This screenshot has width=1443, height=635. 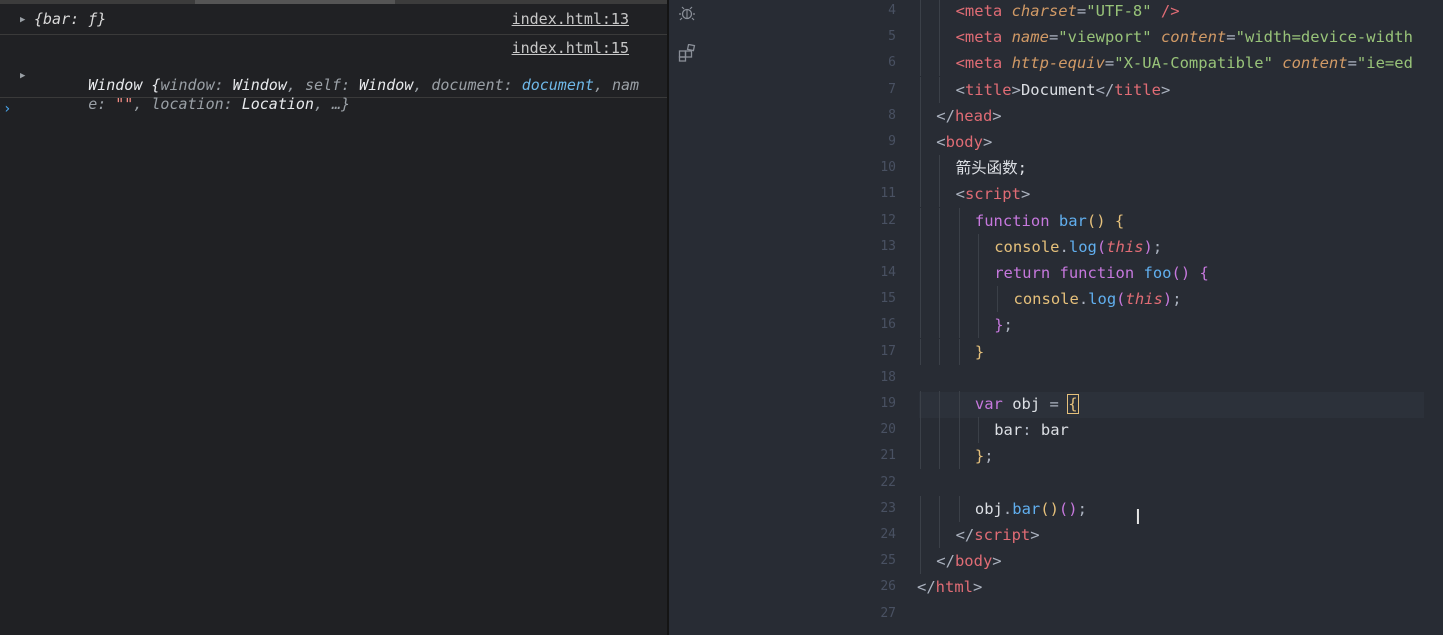 I want to click on console-object: {bar: ƒ}, so click(x=70, y=19).